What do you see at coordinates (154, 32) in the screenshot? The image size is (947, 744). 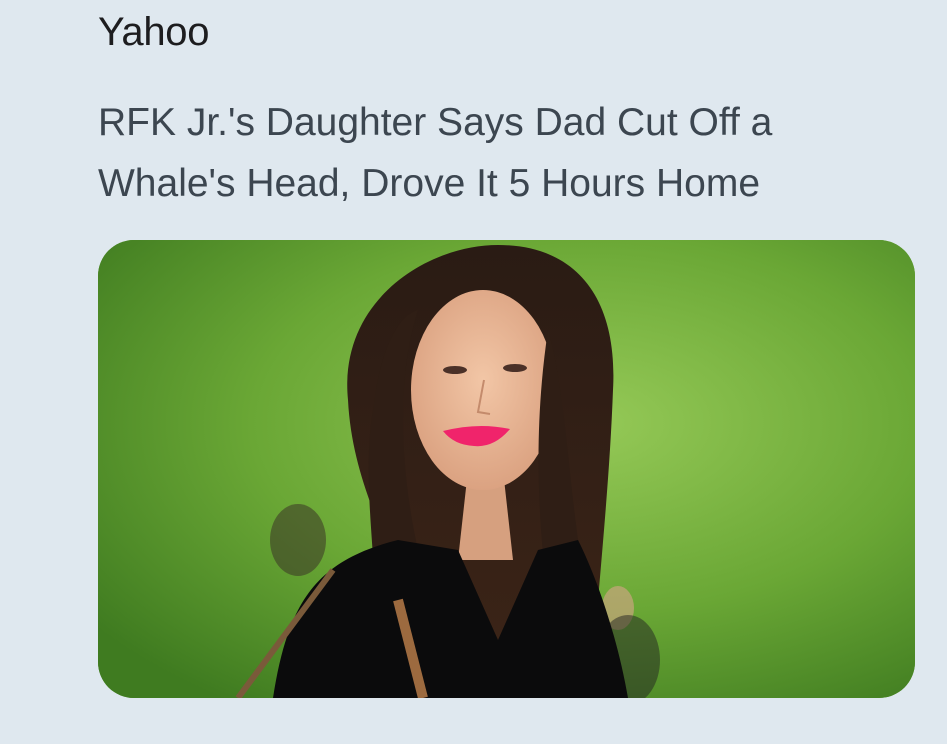 I see `source-name: Yahoo` at bounding box center [154, 32].